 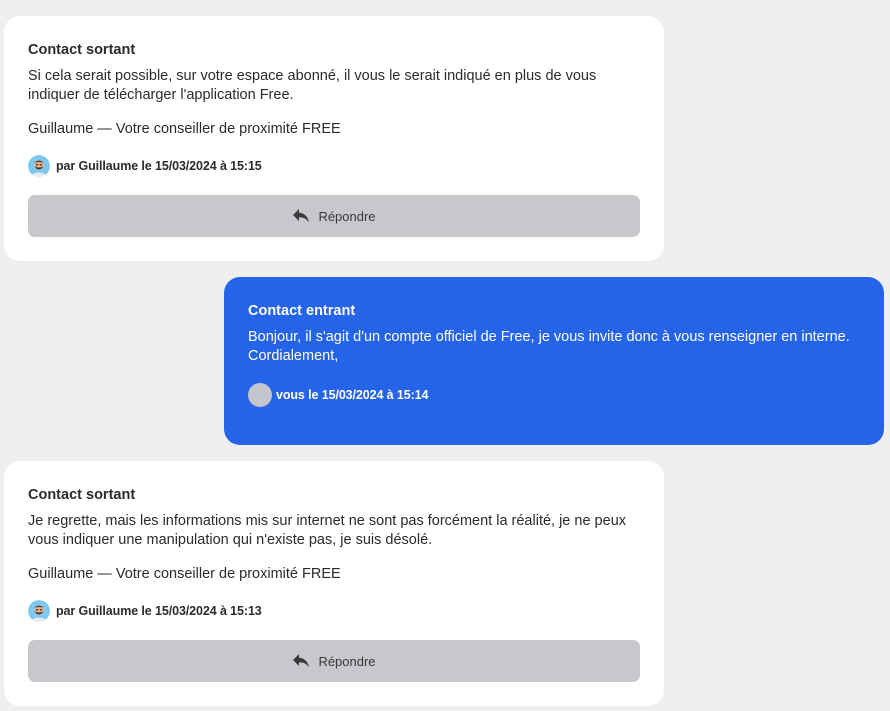 What do you see at coordinates (334, 611) in the screenshot?
I see `message-meta: par Guillaume le 15/03/2024 à 15:13` at bounding box center [334, 611].